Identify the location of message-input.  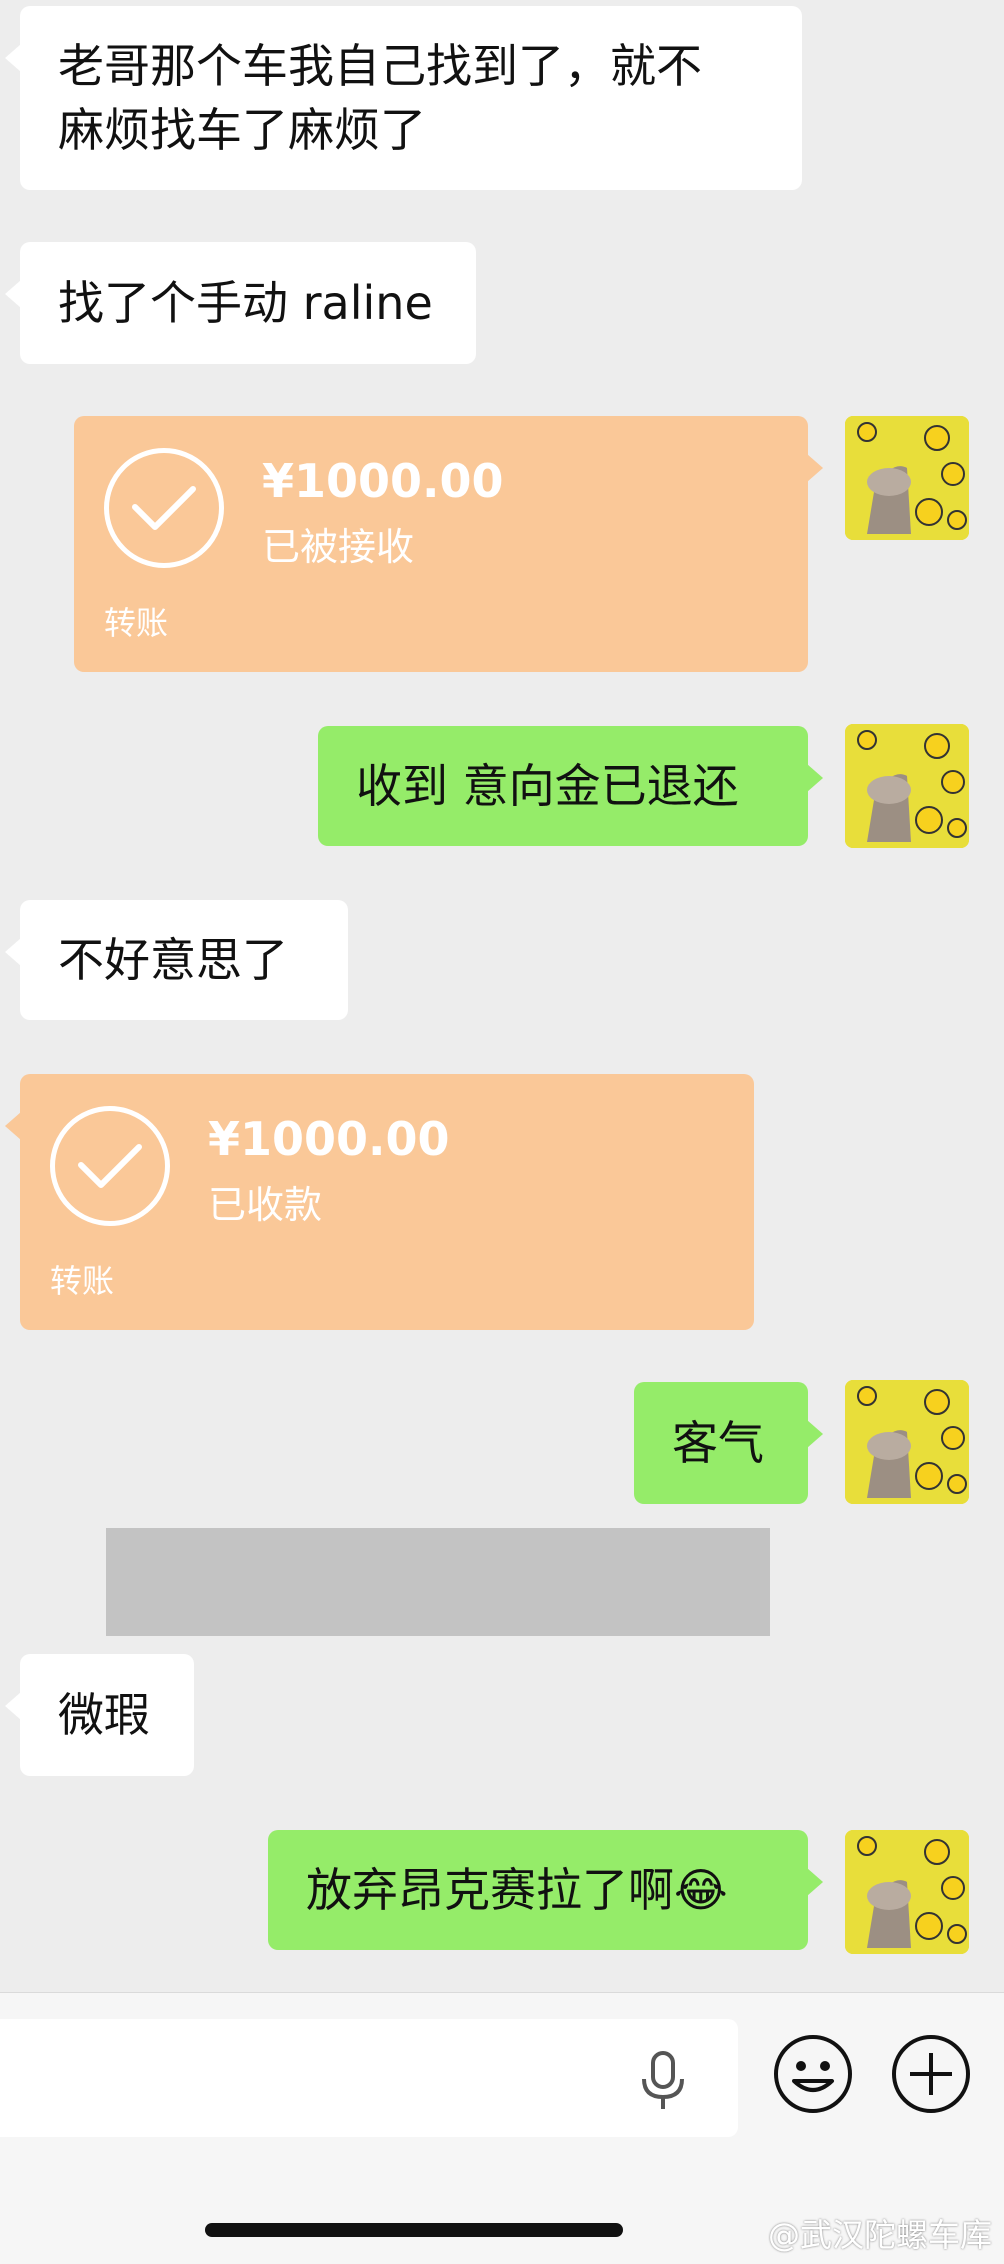
(369, 2078).